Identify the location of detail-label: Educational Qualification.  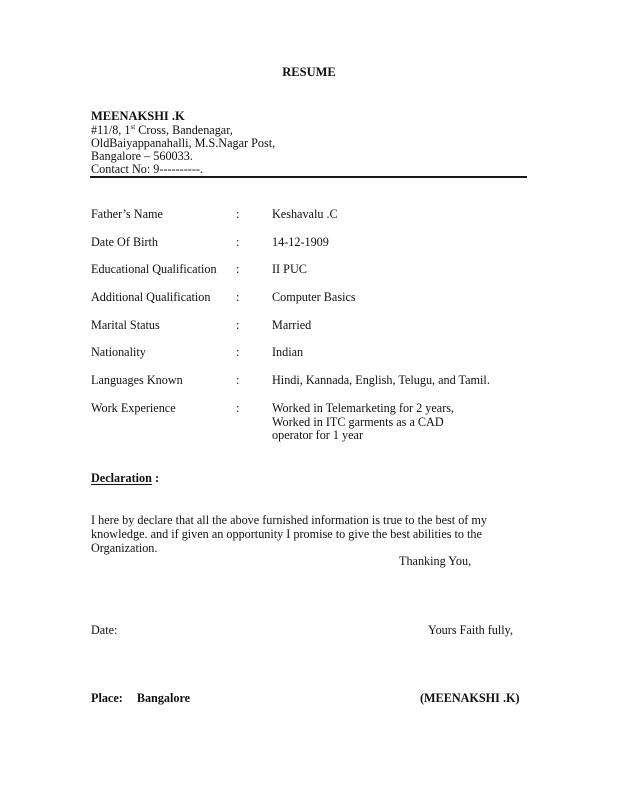
(154, 269).